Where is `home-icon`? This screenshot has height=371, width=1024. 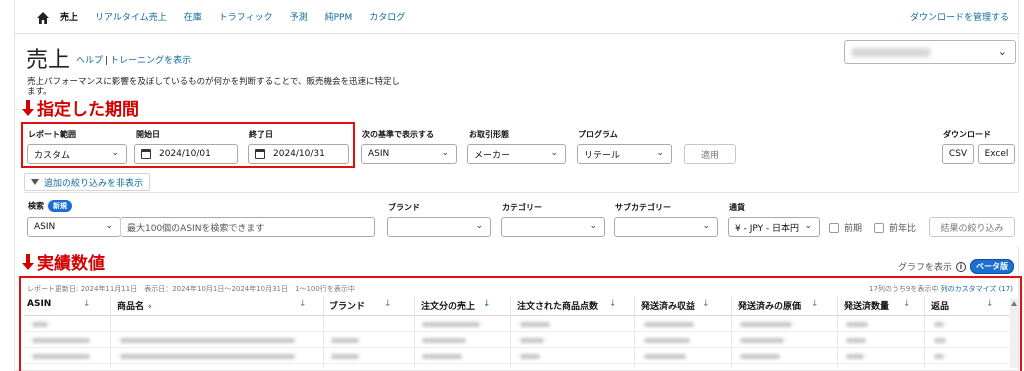
home-icon is located at coordinates (43, 17).